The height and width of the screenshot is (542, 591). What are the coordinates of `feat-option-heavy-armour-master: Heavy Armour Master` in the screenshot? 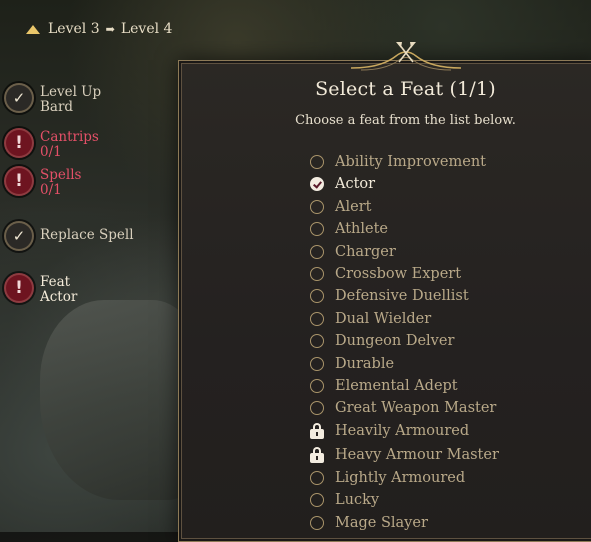 It's located at (404, 455).